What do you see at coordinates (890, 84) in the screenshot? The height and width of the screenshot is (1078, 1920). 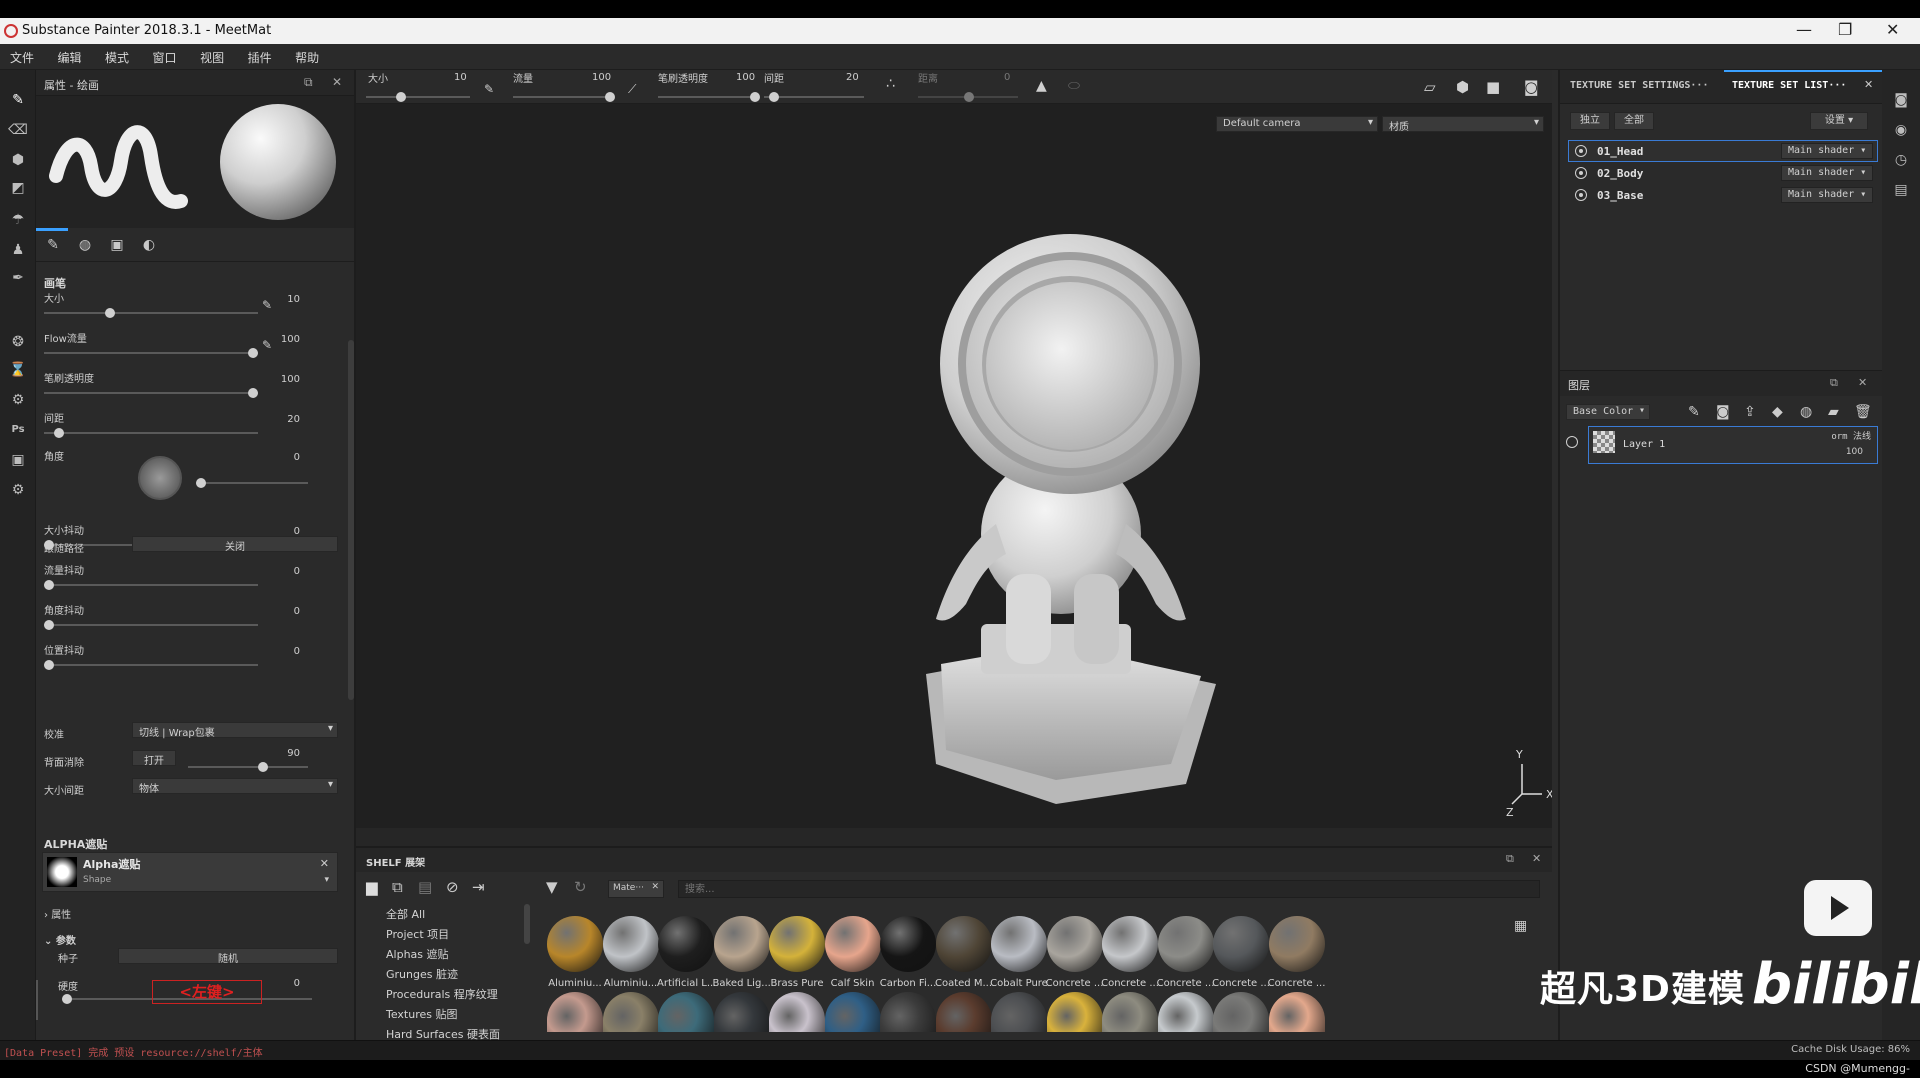 I see `lazy-mouse-icon: ∴` at bounding box center [890, 84].